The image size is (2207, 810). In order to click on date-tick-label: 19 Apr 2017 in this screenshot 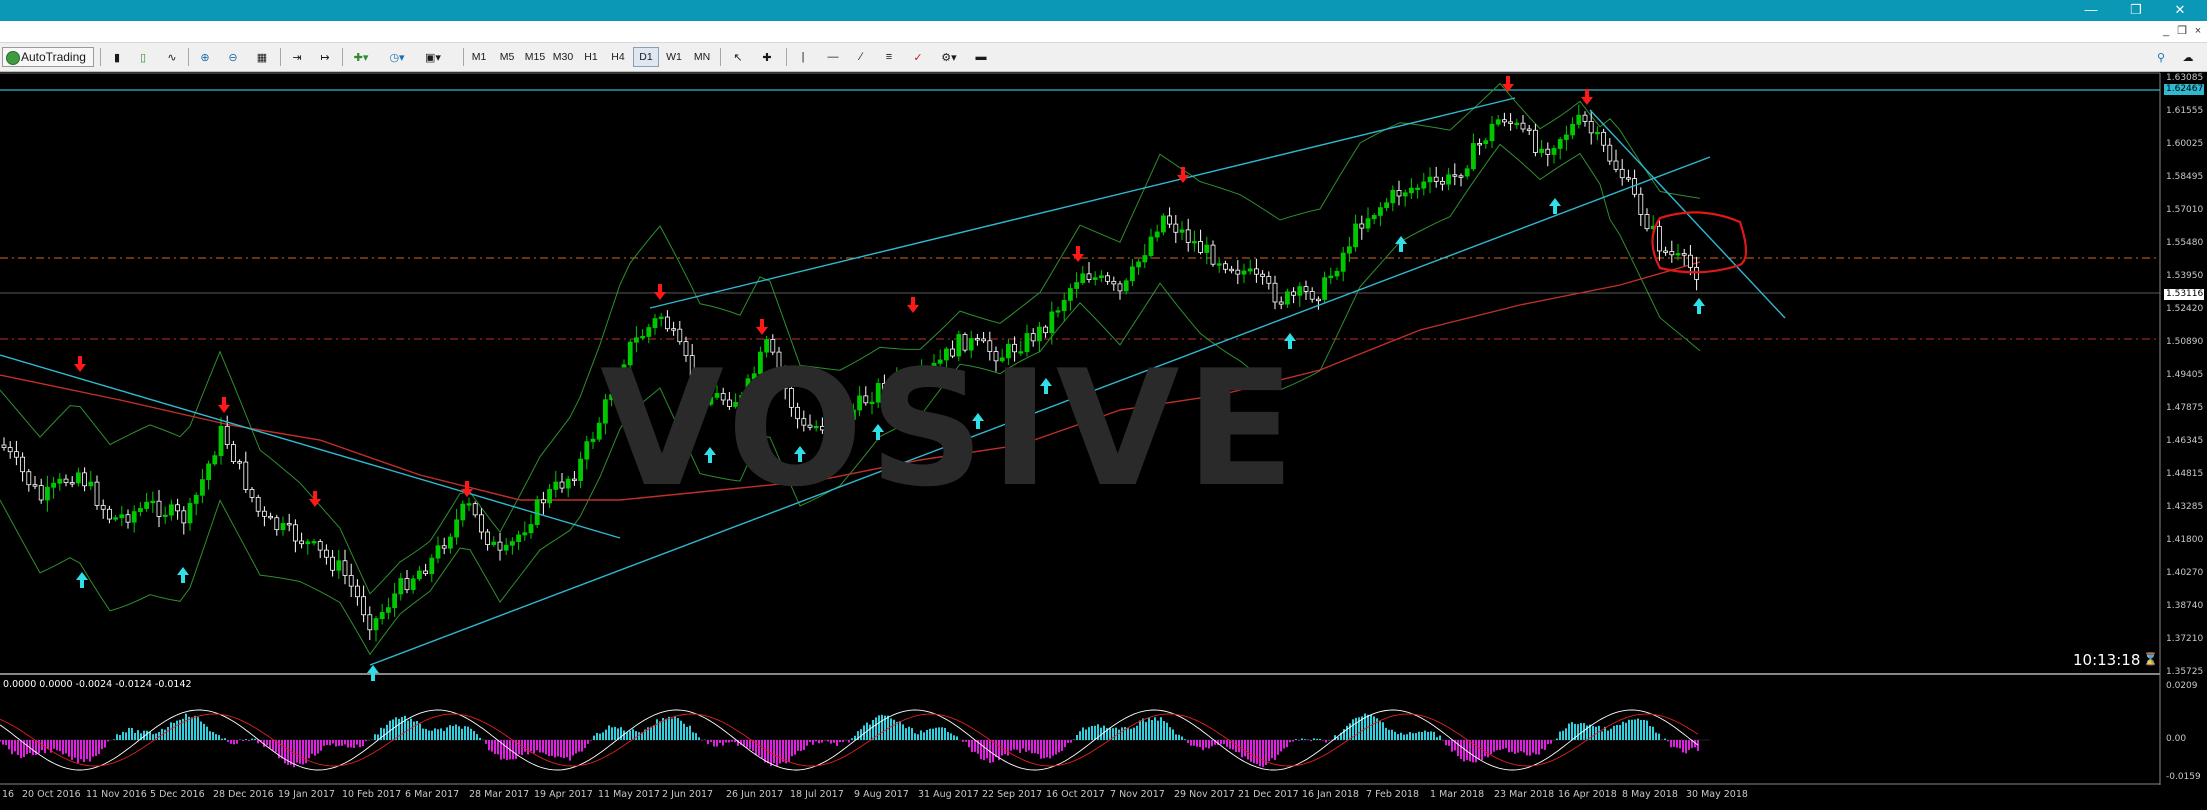, I will do `click(563, 794)`.